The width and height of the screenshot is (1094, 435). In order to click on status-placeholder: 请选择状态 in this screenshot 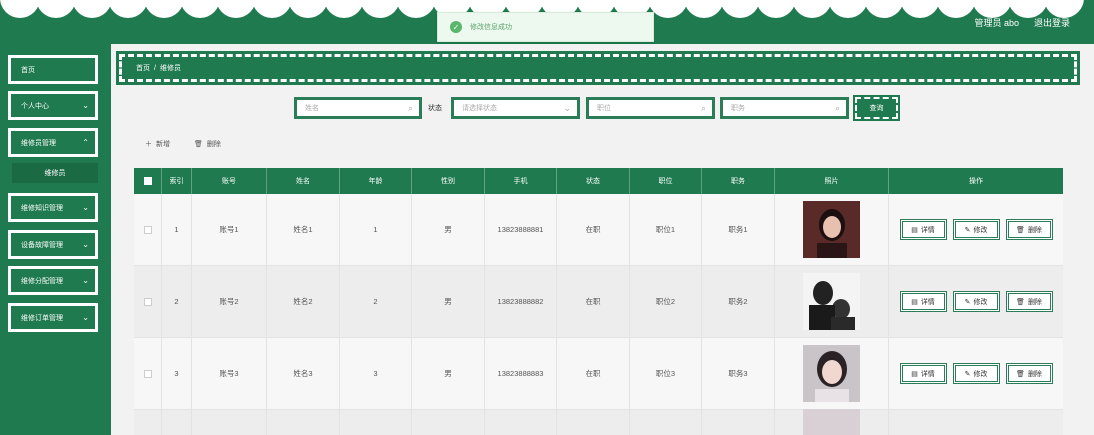, I will do `click(479, 108)`.